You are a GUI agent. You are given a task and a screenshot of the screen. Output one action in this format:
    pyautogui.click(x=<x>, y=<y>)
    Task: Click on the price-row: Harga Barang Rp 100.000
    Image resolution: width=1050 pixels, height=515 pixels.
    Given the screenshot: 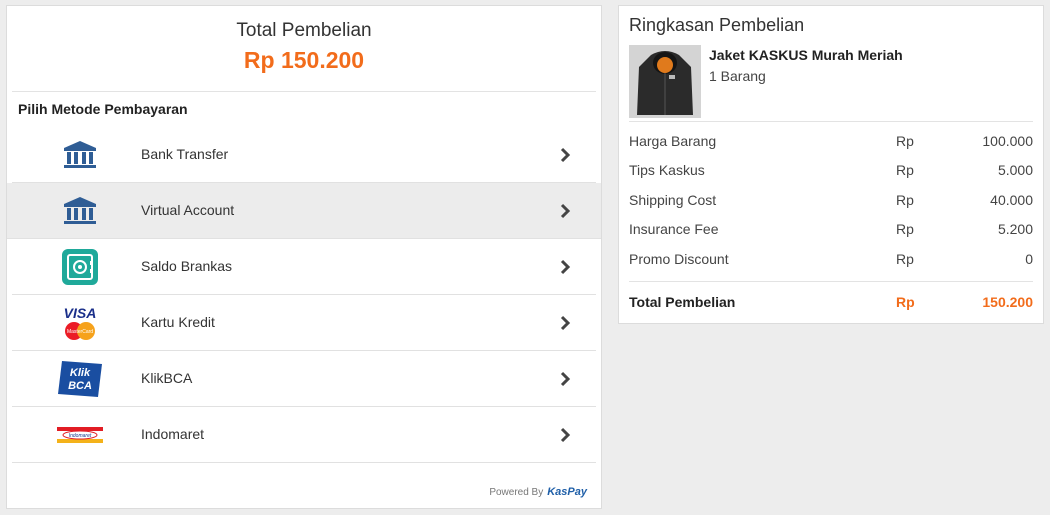 What is the action you would take?
    pyautogui.click(x=831, y=141)
    